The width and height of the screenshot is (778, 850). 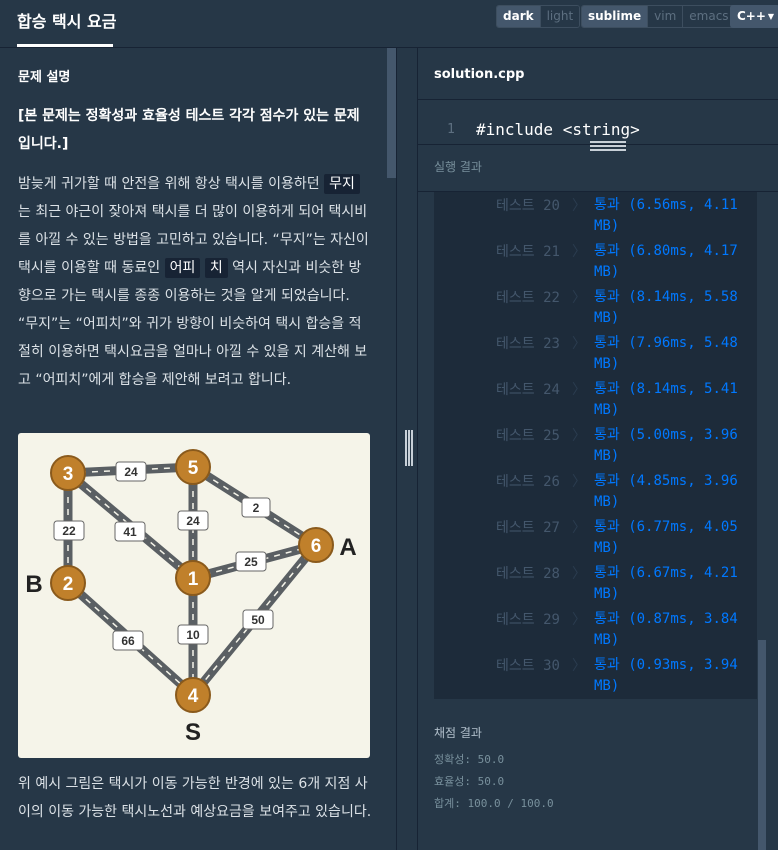 What do you see at coordinates (528, 252) in the screenshot?
I see `test-label: 테스트 21` at bounding box center [528, 252].